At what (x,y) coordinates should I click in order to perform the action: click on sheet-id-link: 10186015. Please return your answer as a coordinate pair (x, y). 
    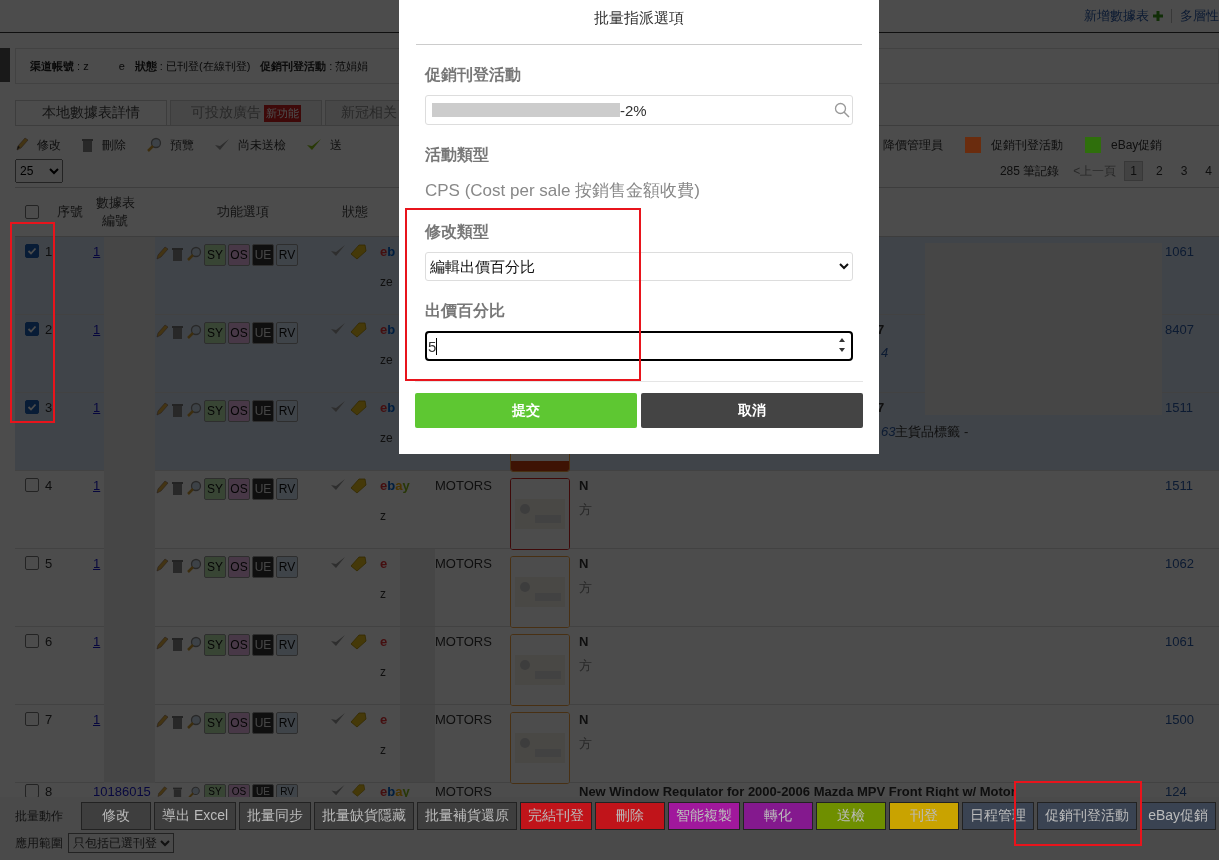
    Looking at the image, I should click on (122, 791).